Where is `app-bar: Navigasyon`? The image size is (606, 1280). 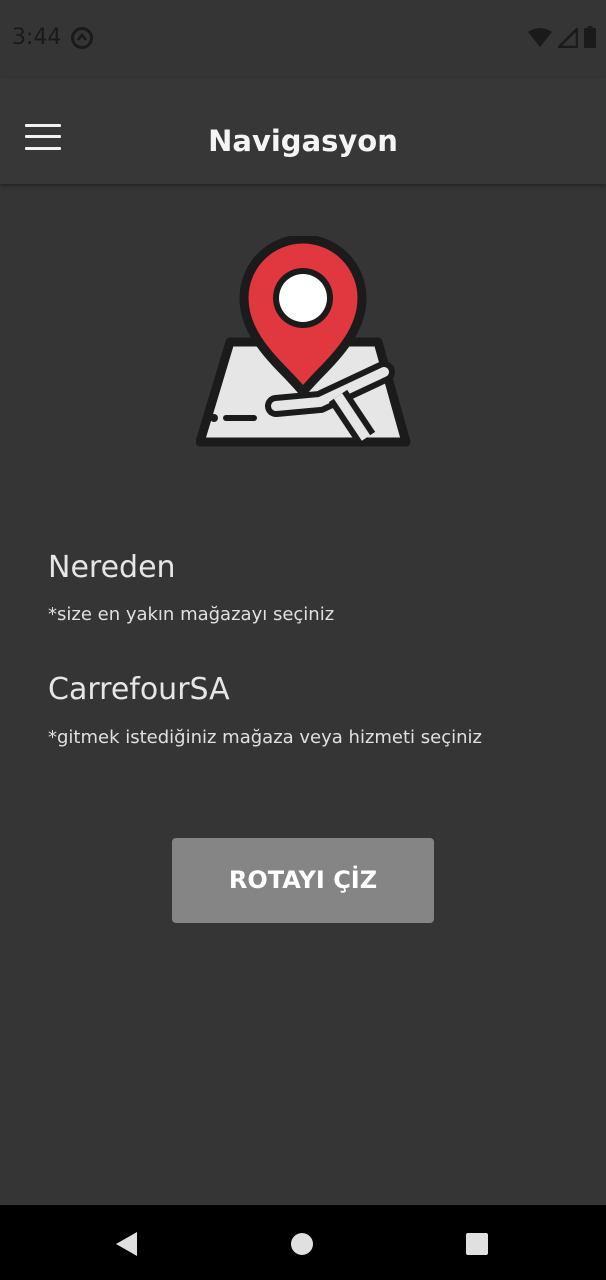
app-bar: Navigasyon is located at coordinates (303, 131).